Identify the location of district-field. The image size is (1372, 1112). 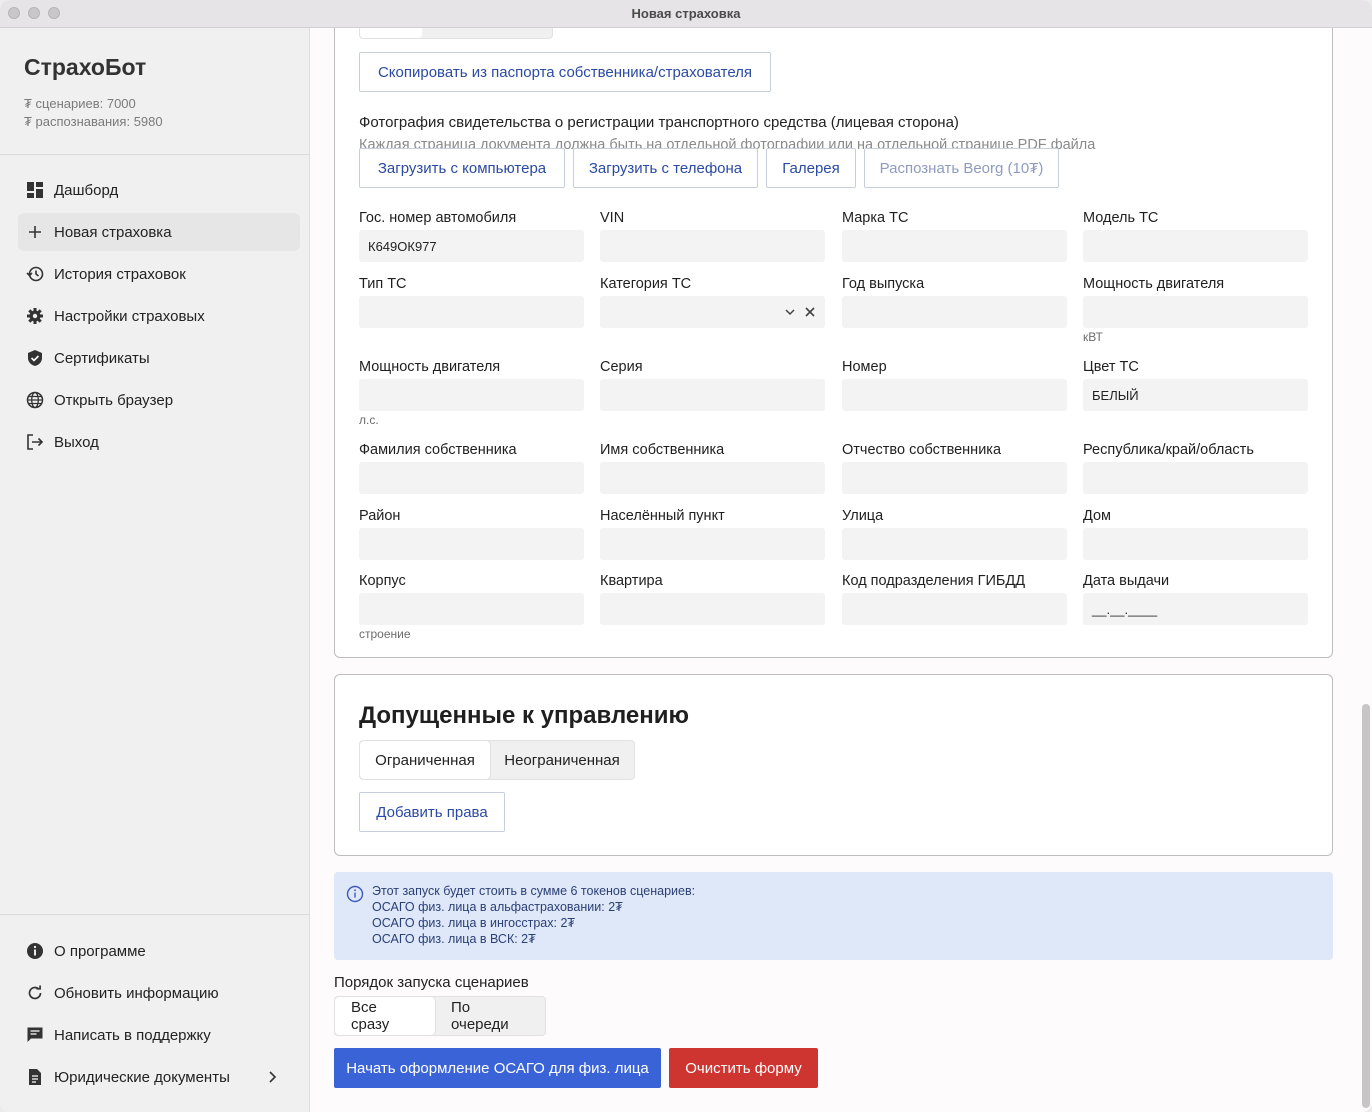
(471, 544).